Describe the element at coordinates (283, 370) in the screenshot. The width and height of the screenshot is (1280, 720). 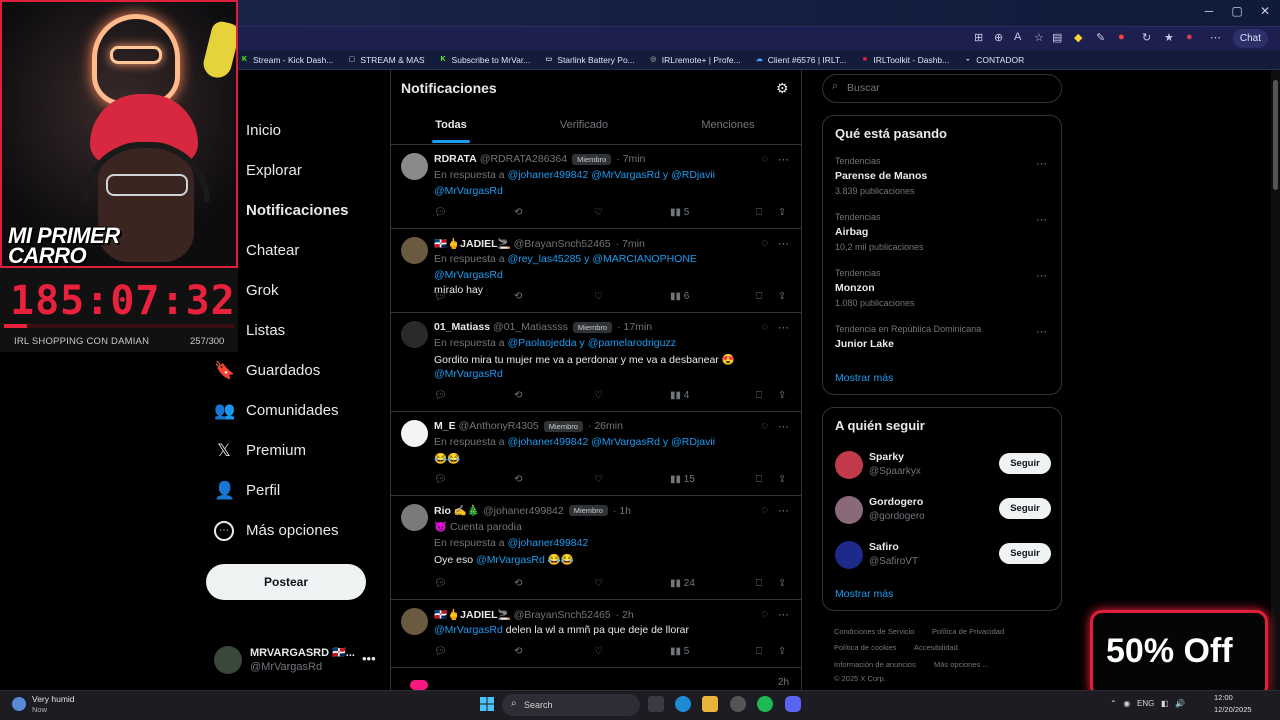
I see `sidebar-item-guardados: Guardados` at that location.